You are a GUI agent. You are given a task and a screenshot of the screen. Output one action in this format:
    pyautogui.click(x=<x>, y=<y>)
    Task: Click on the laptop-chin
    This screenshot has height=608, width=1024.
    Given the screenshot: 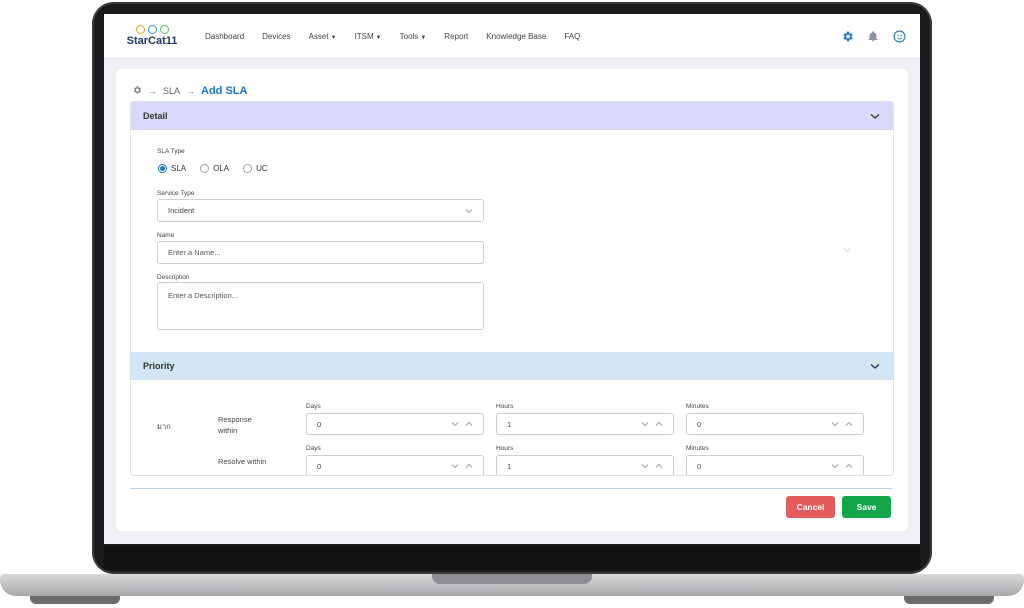 What is the action you would take?
    pyautogui.click(x=512, y=558)
    